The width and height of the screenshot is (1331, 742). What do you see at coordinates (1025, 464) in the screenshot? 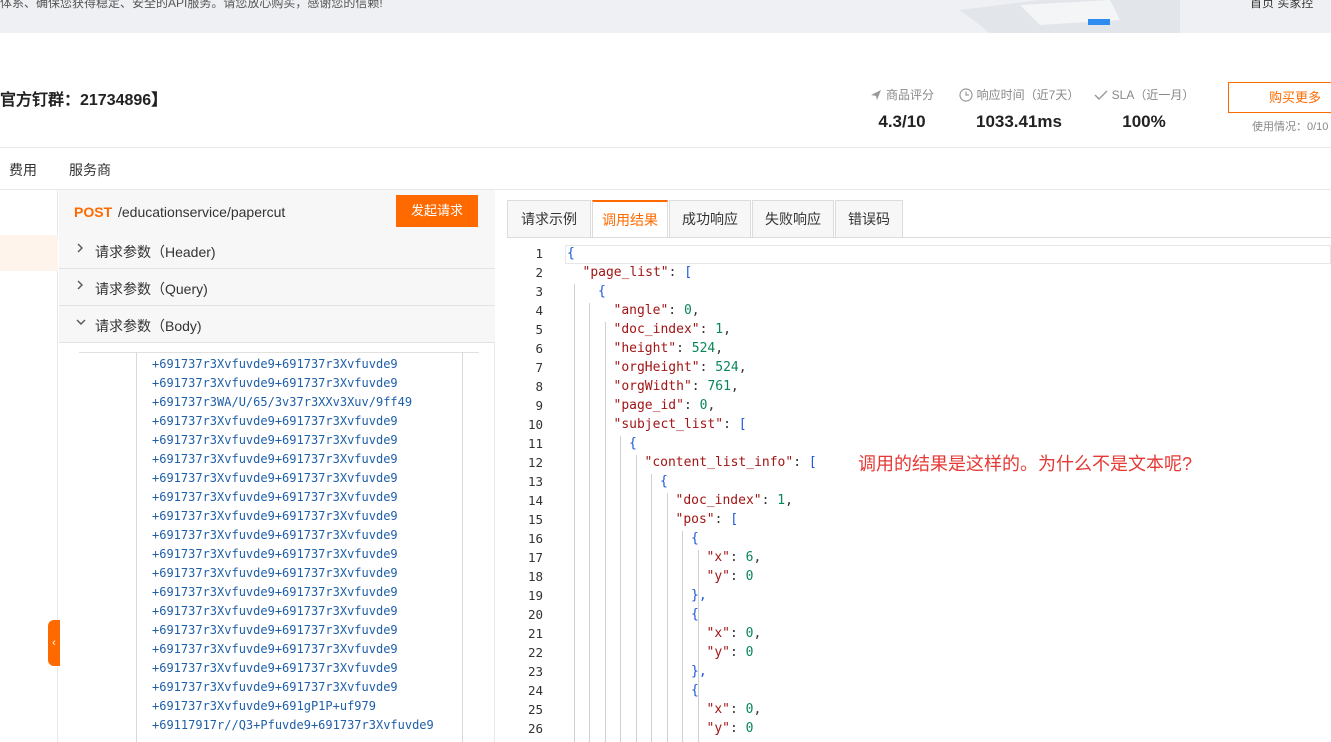
I see `user-annotation: 调用的结果是这样的。为什么不是文本呢?` at bounding box center [1025, 464].